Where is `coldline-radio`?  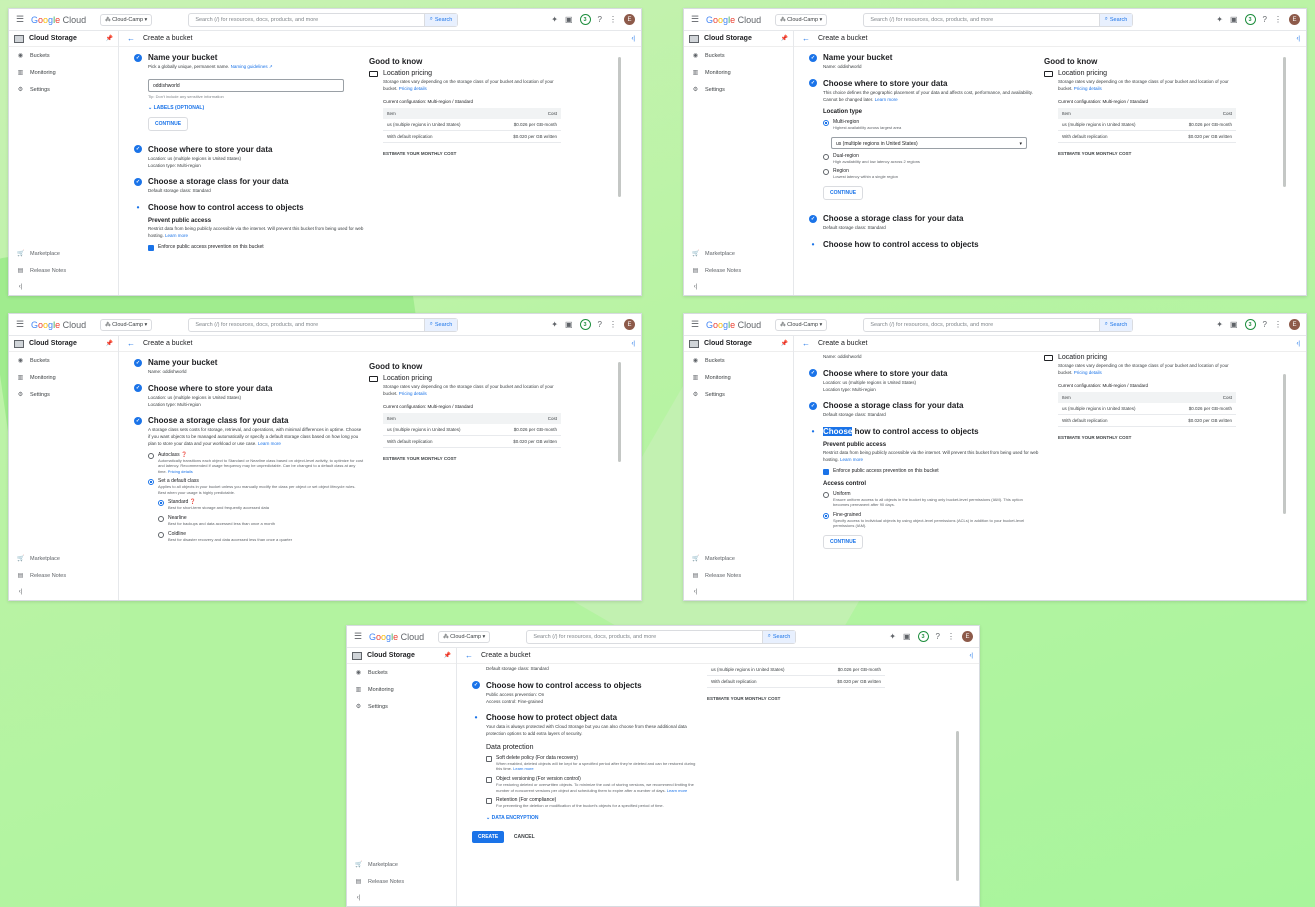 coldline-radio is located at coordinates (161, 534).